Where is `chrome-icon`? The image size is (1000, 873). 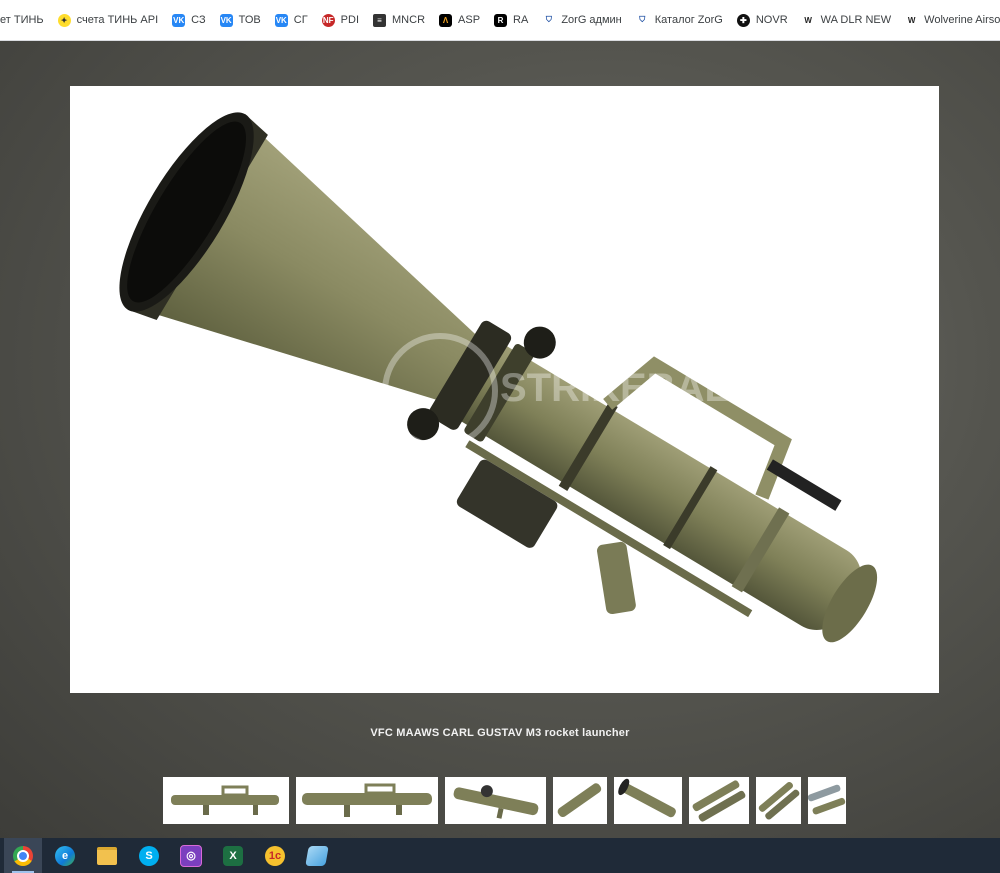
chrome-icon is located at coordinates (23, 855).